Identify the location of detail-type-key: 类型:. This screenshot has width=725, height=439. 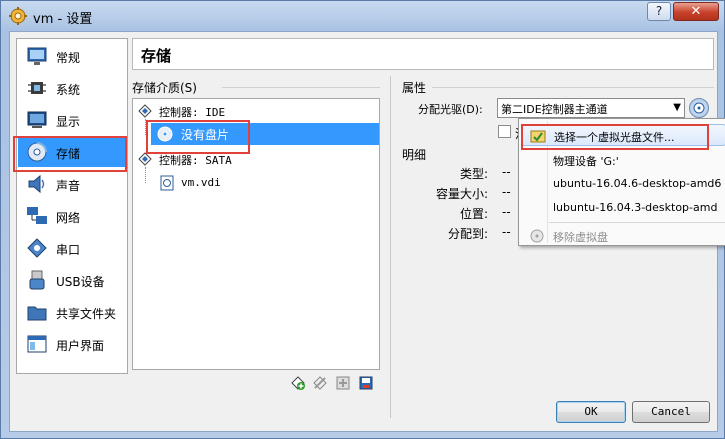
(473, 174).